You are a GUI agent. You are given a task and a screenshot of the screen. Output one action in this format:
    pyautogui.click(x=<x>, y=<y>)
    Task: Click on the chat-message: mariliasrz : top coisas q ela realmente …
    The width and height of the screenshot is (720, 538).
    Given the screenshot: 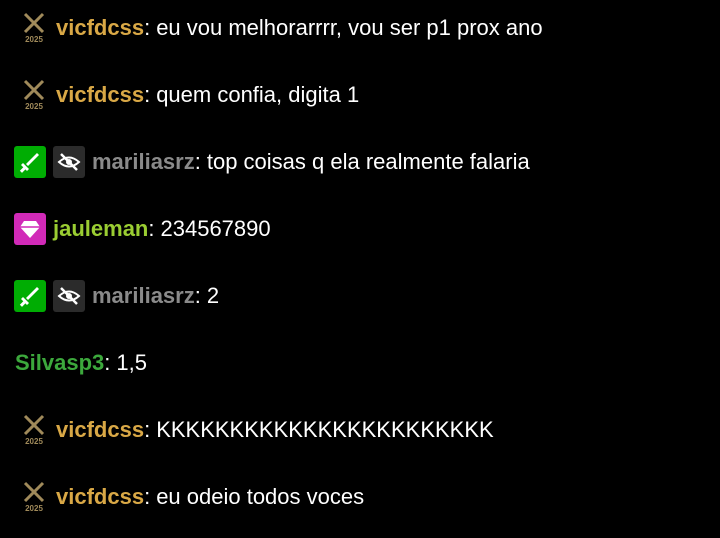 What is the action you would take?
    pyautogui.click(x=272, y=162)
    